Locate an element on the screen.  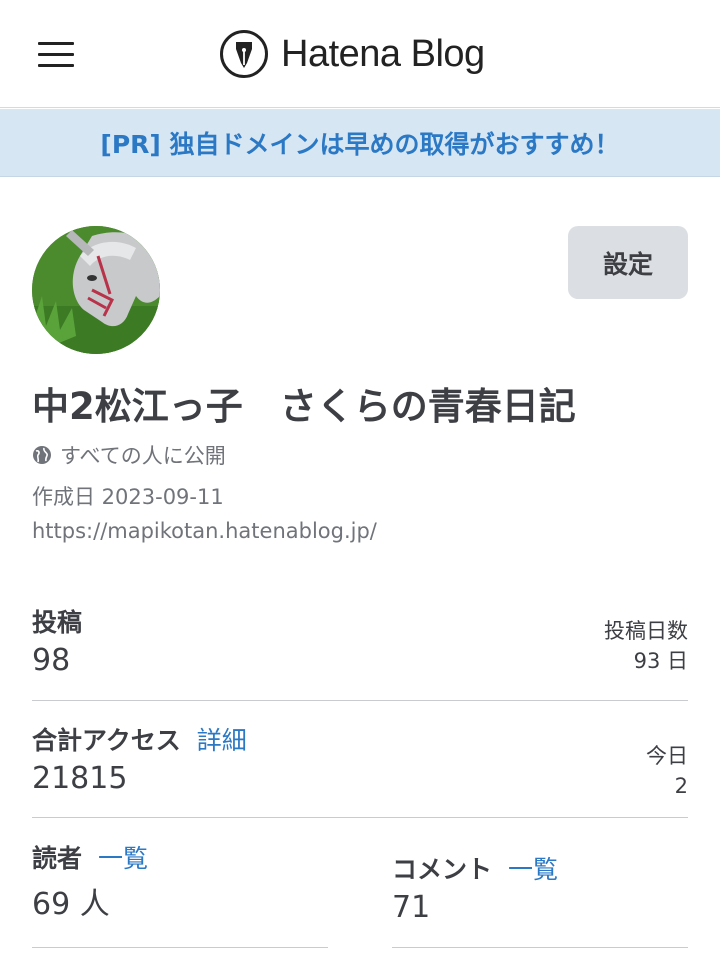
avatar is located at coordinates (96, 290).